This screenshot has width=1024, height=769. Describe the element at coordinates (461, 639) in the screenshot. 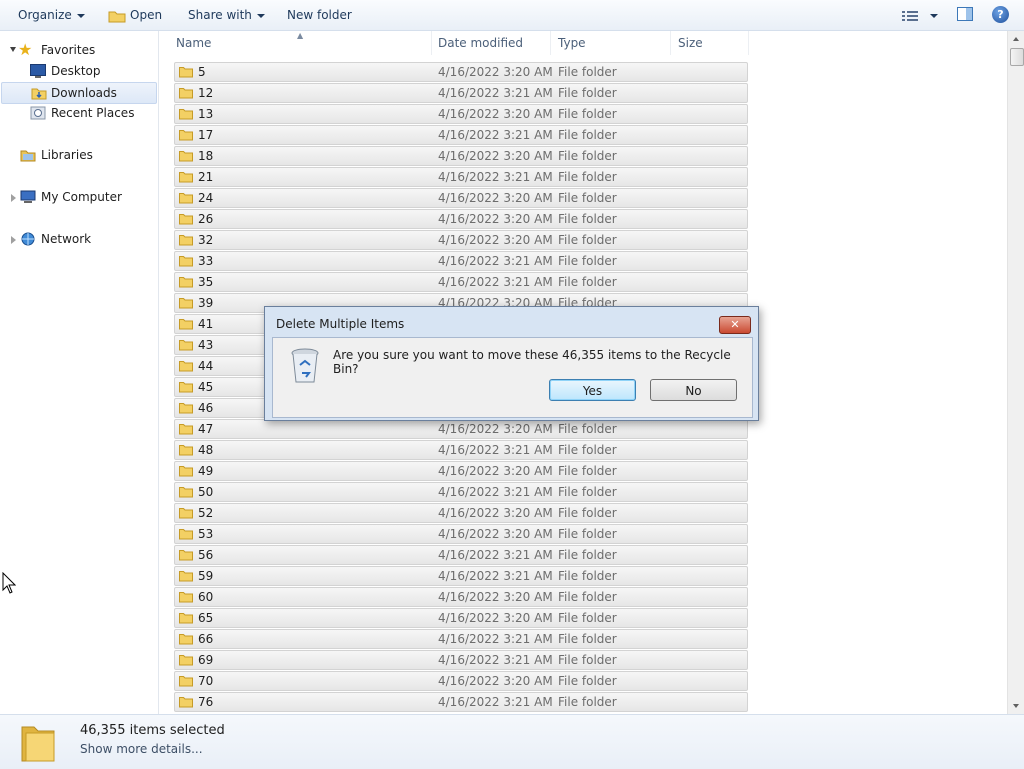

I see `table-row: 66 4/16/2022 3:21 AM File folder` at that location.